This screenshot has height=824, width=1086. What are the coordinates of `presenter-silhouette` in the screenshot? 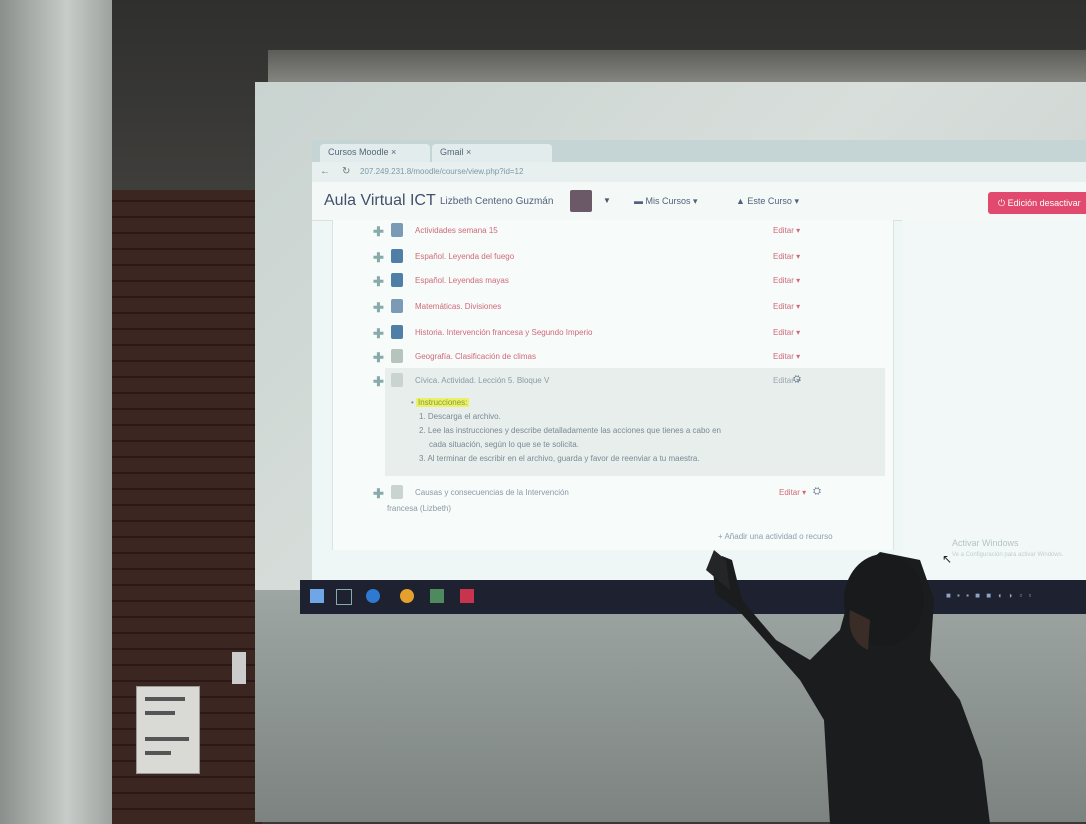 It's located at (848, 687).